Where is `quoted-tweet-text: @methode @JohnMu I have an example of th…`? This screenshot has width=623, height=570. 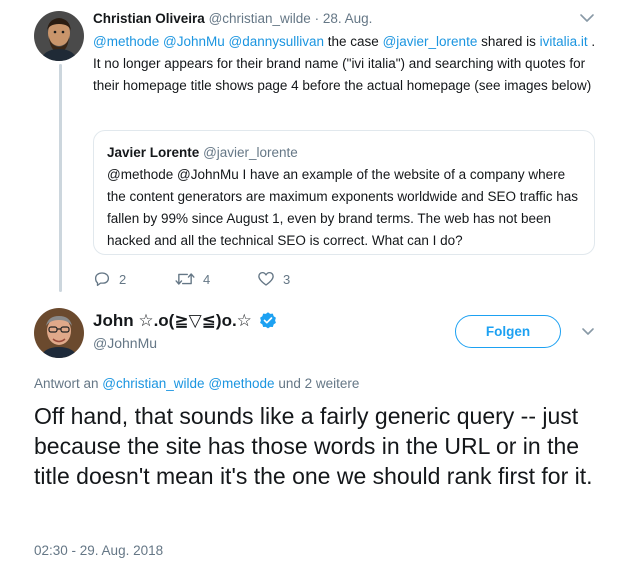 quoted-tweet-text: @methode @JohnMu I have an example of th… is located at coordinates (342, 207).